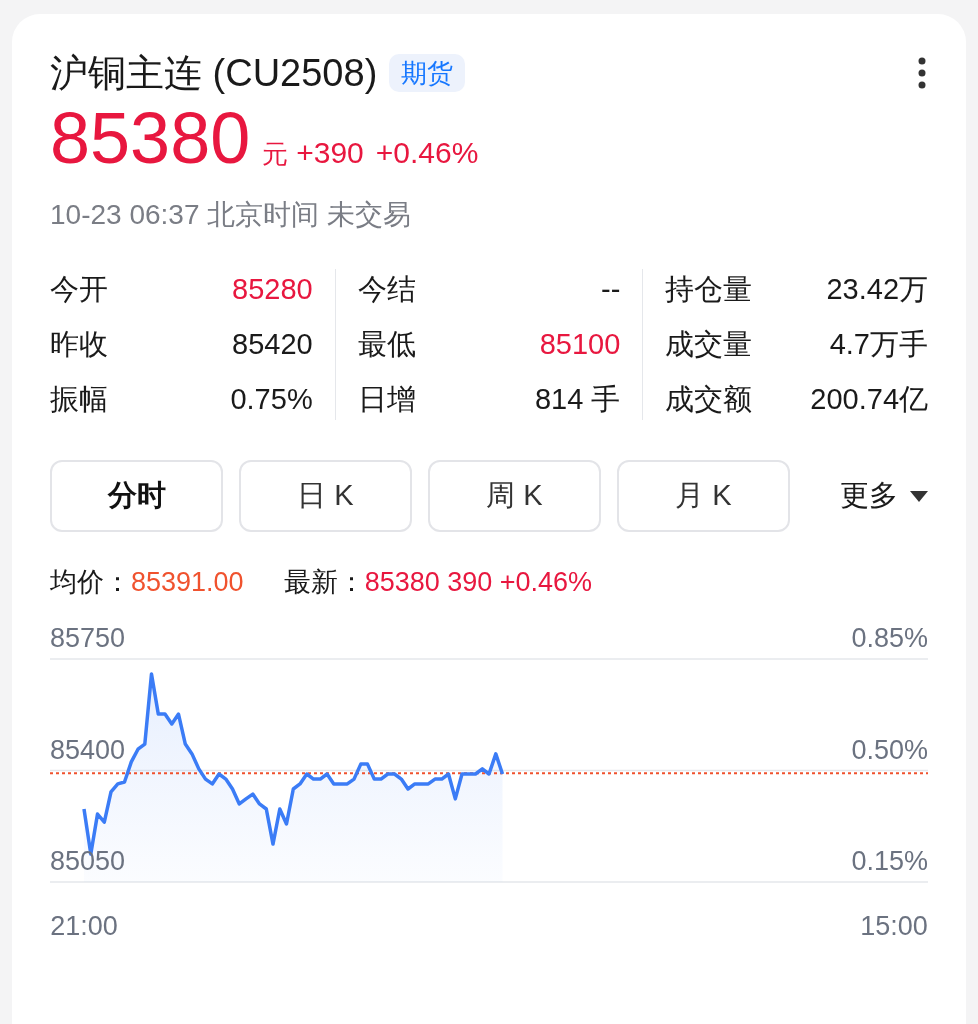  I want to click on legend-label: 最新：, so click(324, 582).